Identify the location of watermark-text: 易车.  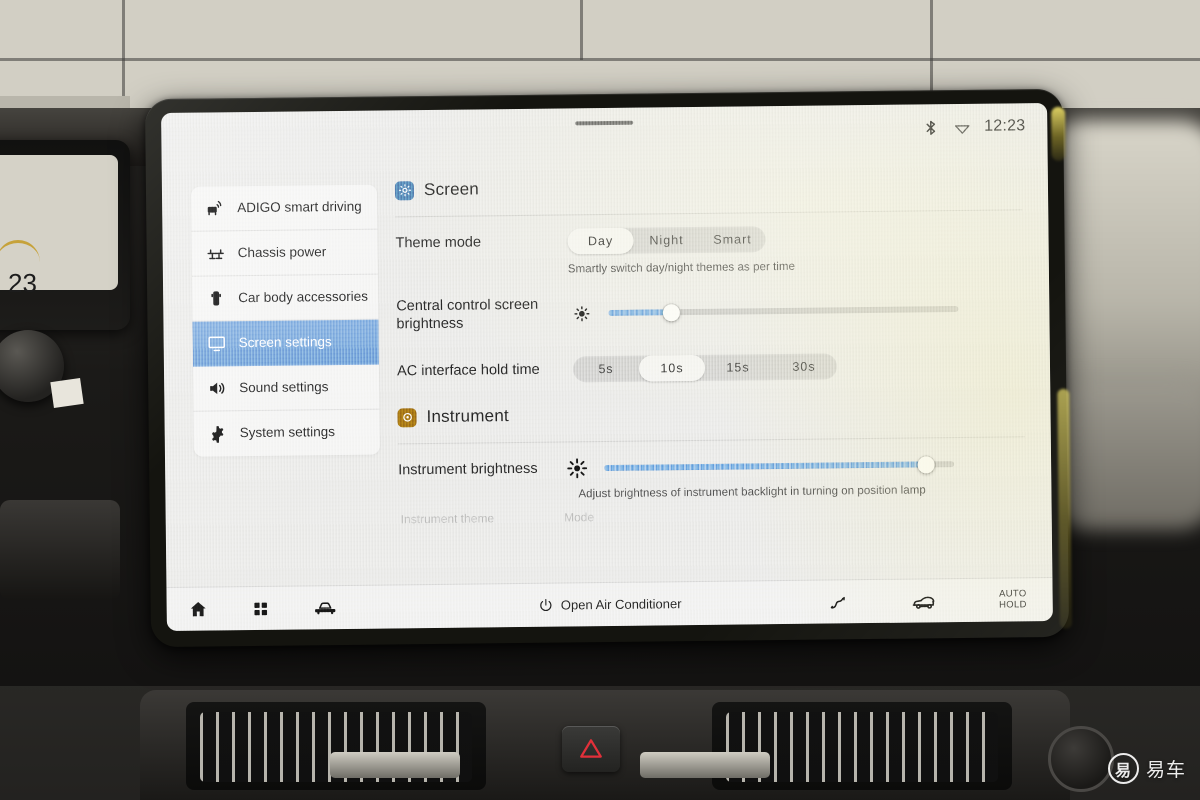
(1165, 770).